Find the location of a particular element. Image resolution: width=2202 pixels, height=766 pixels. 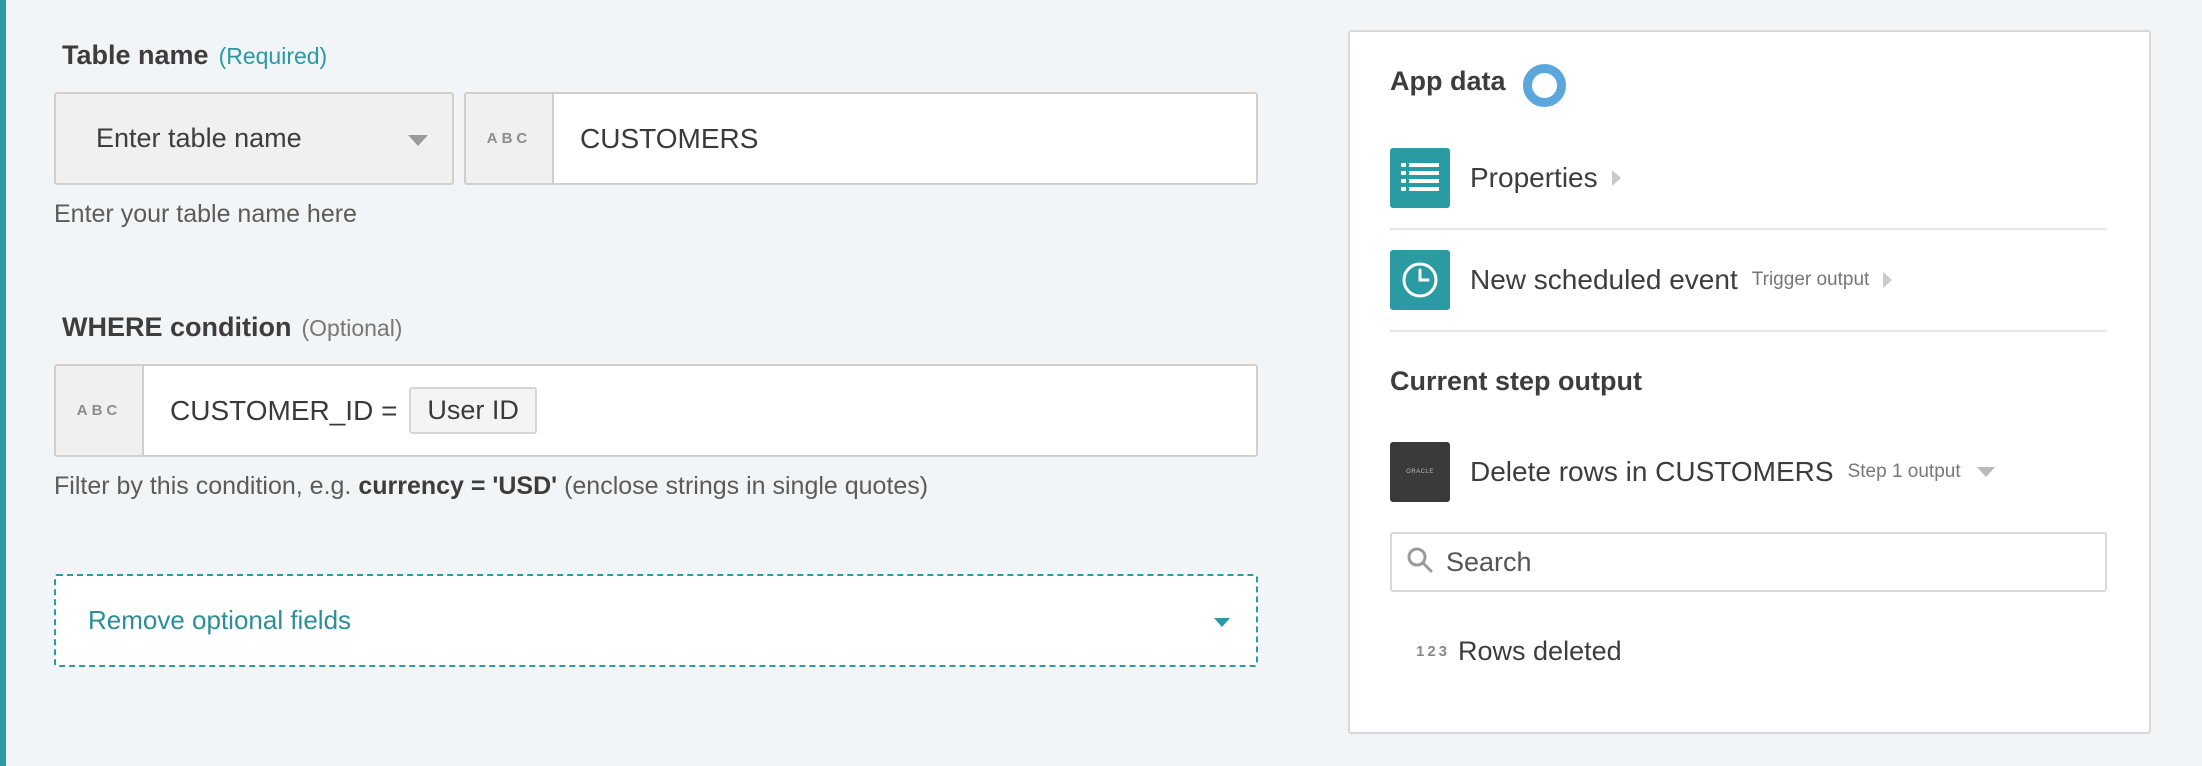

table-name-label-text: Table name is located at coordinates (135, 55).